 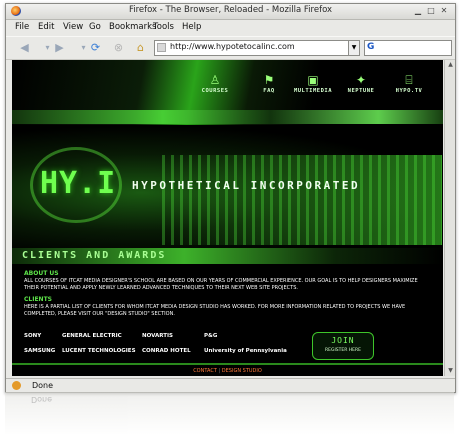 What do you see at coordinates (245, 351) in the screenshot?
I see `client-name: University of Pennsylvania` at bounding box center [245, 351].